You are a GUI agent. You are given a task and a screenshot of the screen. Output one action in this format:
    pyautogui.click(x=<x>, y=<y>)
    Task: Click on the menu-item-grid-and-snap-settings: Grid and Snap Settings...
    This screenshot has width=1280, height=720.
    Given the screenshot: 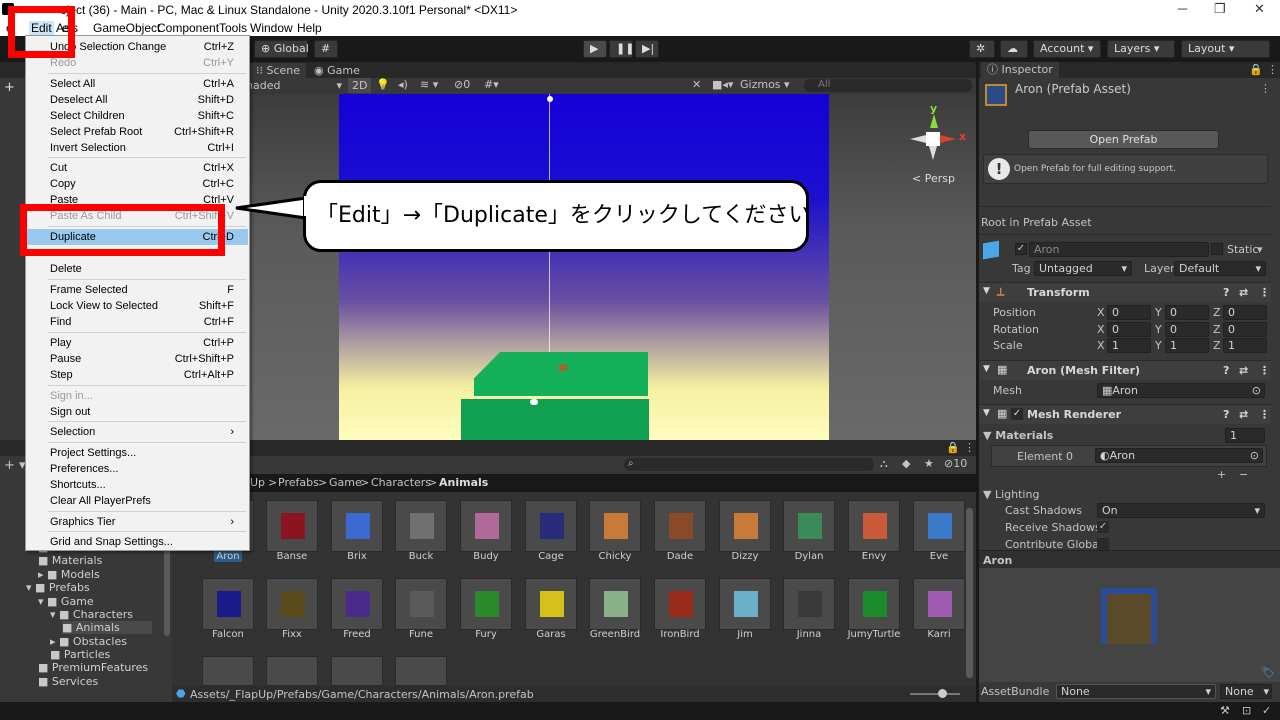 What is the action you would take?
    pyautogui.click(x=137, y=542)
    